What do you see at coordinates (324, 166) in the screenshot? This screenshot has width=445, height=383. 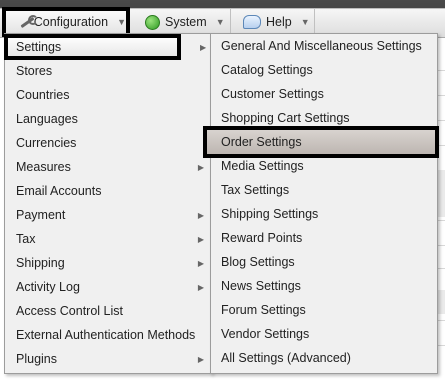 I see `submenu-item-media-settings: Media Settings` at bounding box center [324, 166].